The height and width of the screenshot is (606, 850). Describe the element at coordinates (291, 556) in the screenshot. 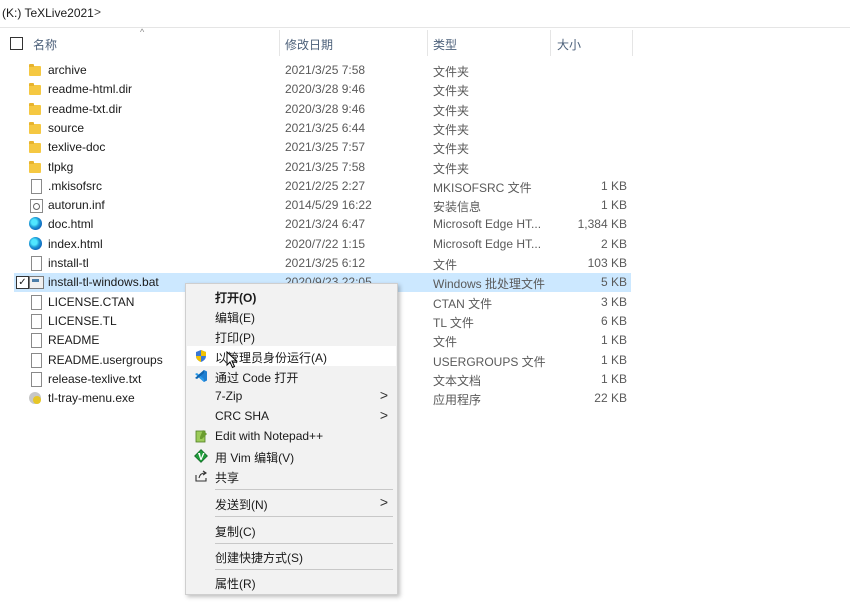

I see `menu-item-create-shortcut: 创建快捷方式(S)` at that location.